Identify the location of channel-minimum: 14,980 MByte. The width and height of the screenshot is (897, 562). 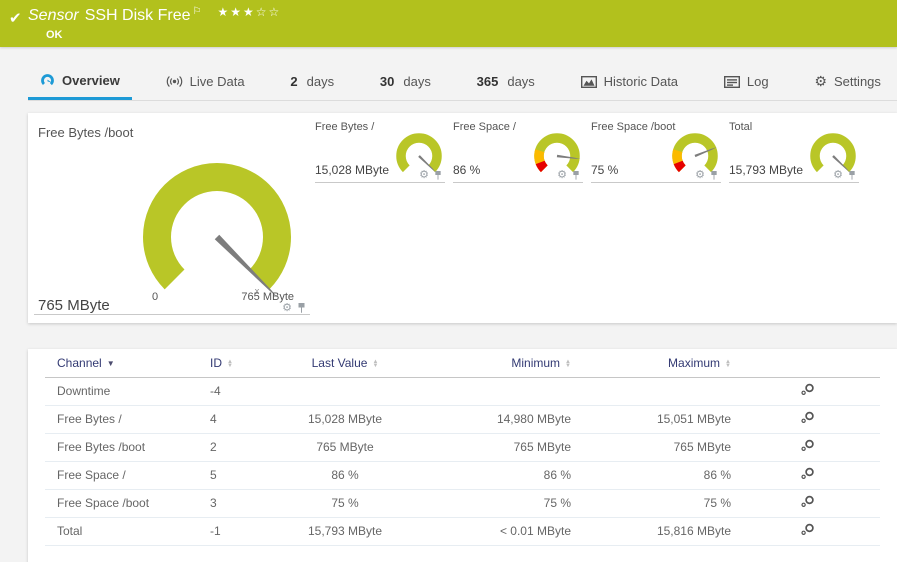
(492, 419).